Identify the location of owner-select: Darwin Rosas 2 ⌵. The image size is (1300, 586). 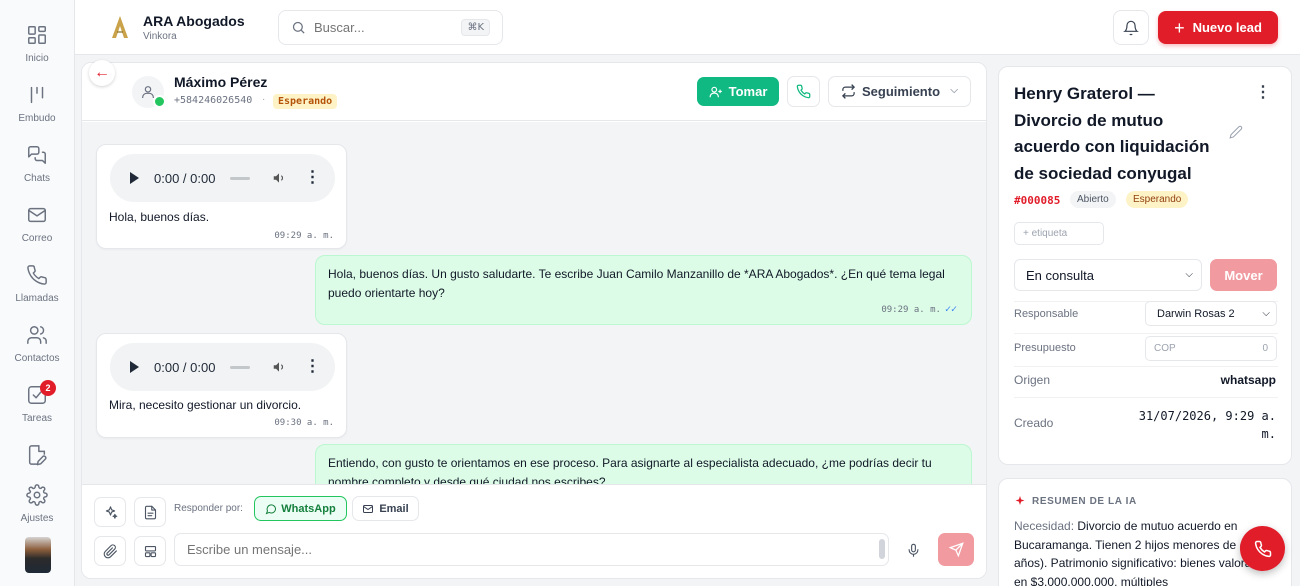
(1211, 313).